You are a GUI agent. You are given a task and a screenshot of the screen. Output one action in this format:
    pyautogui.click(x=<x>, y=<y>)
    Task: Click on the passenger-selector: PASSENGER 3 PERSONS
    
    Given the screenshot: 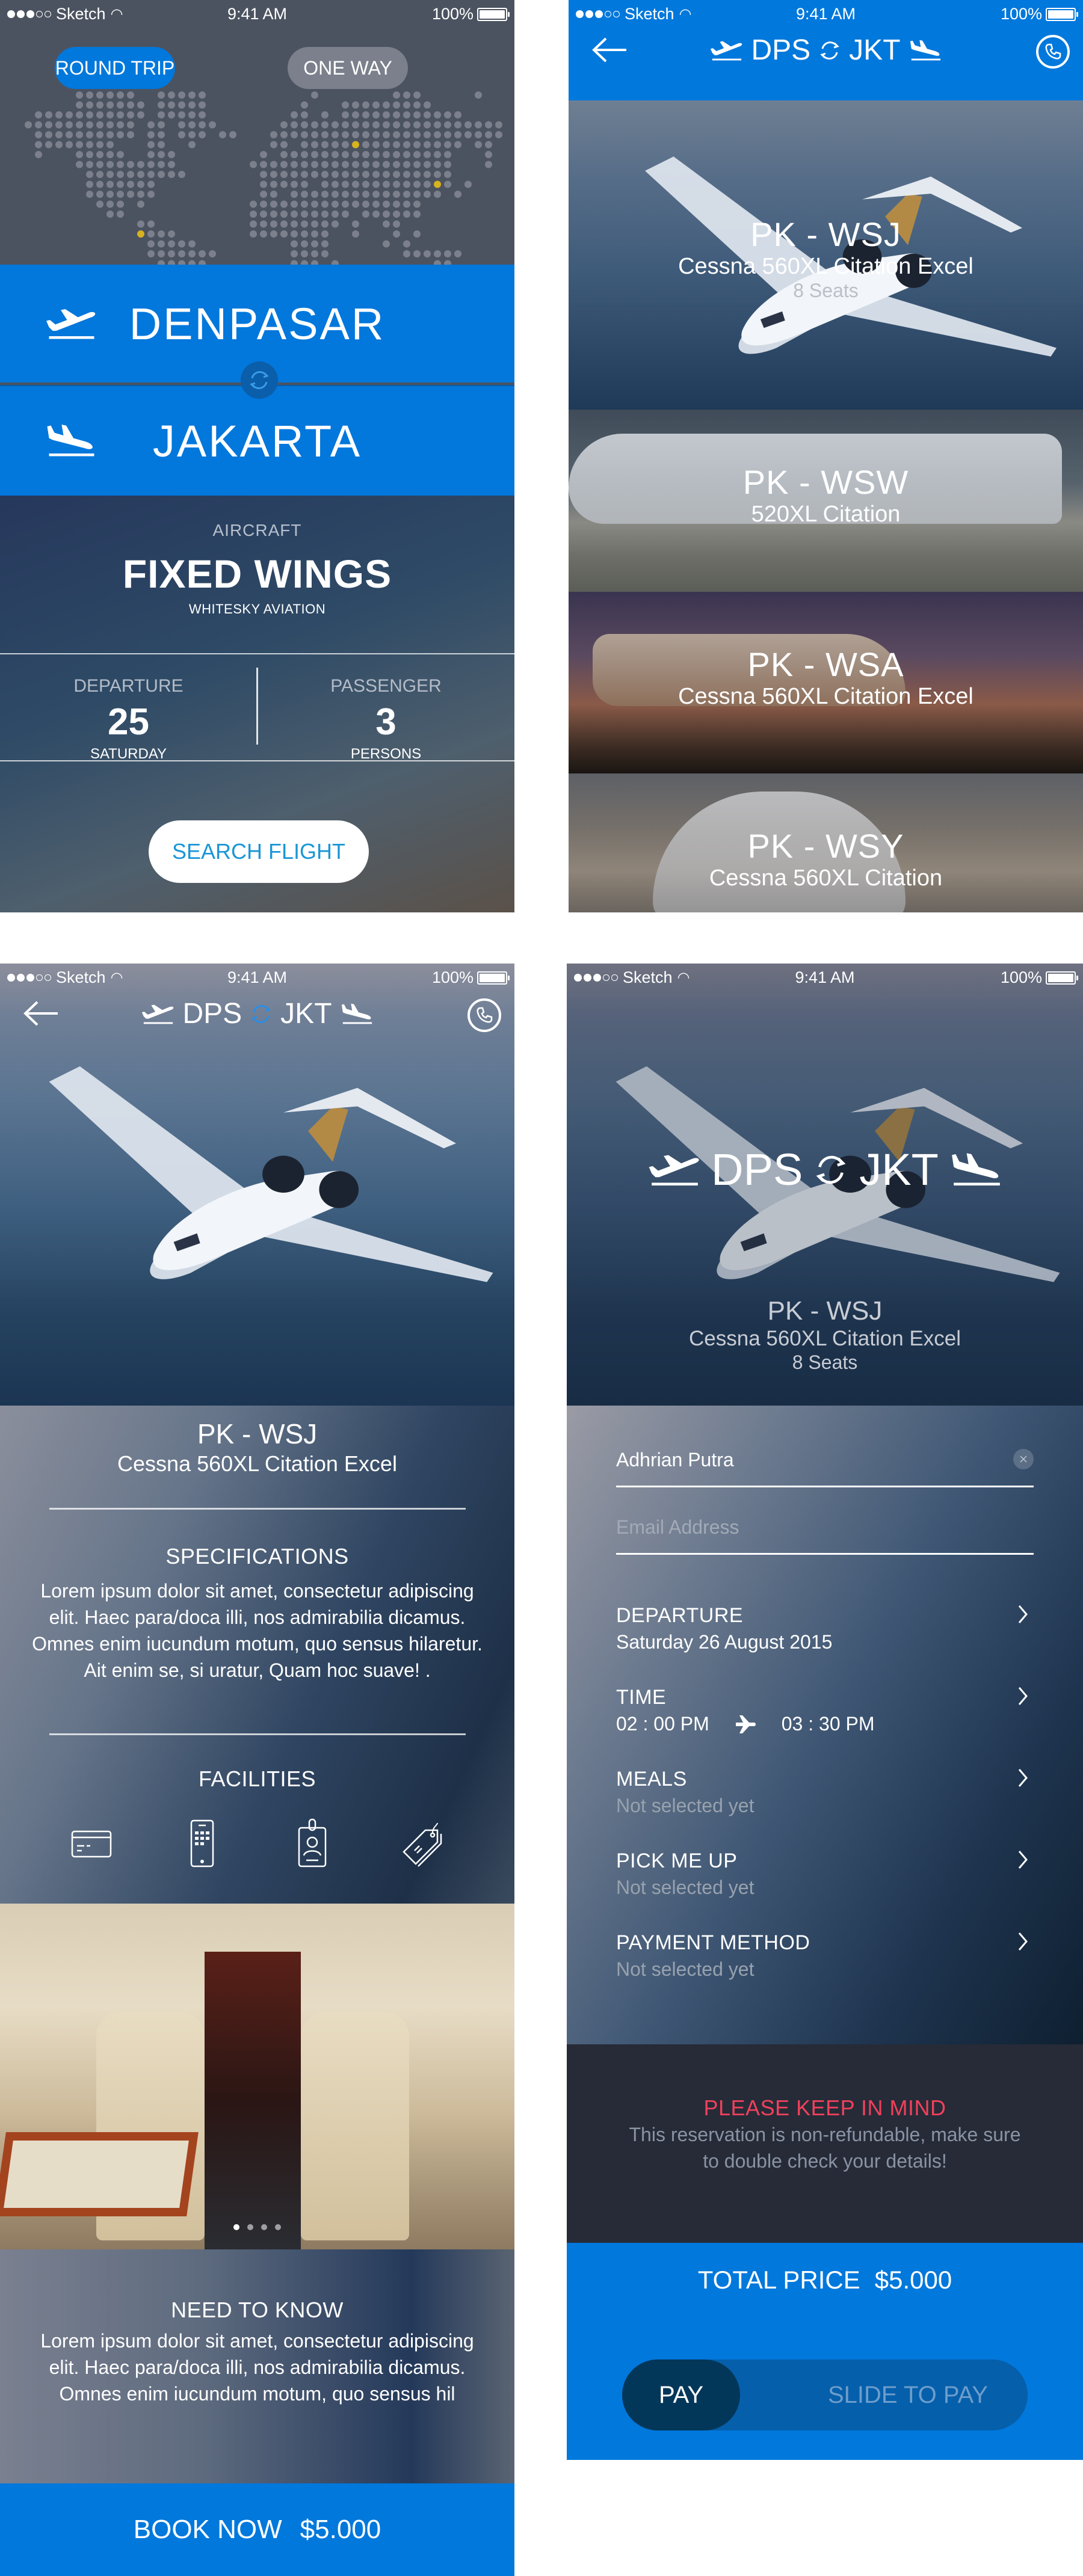 What is the action you would take?
    pyautogui.click(x=386, y=719)
    